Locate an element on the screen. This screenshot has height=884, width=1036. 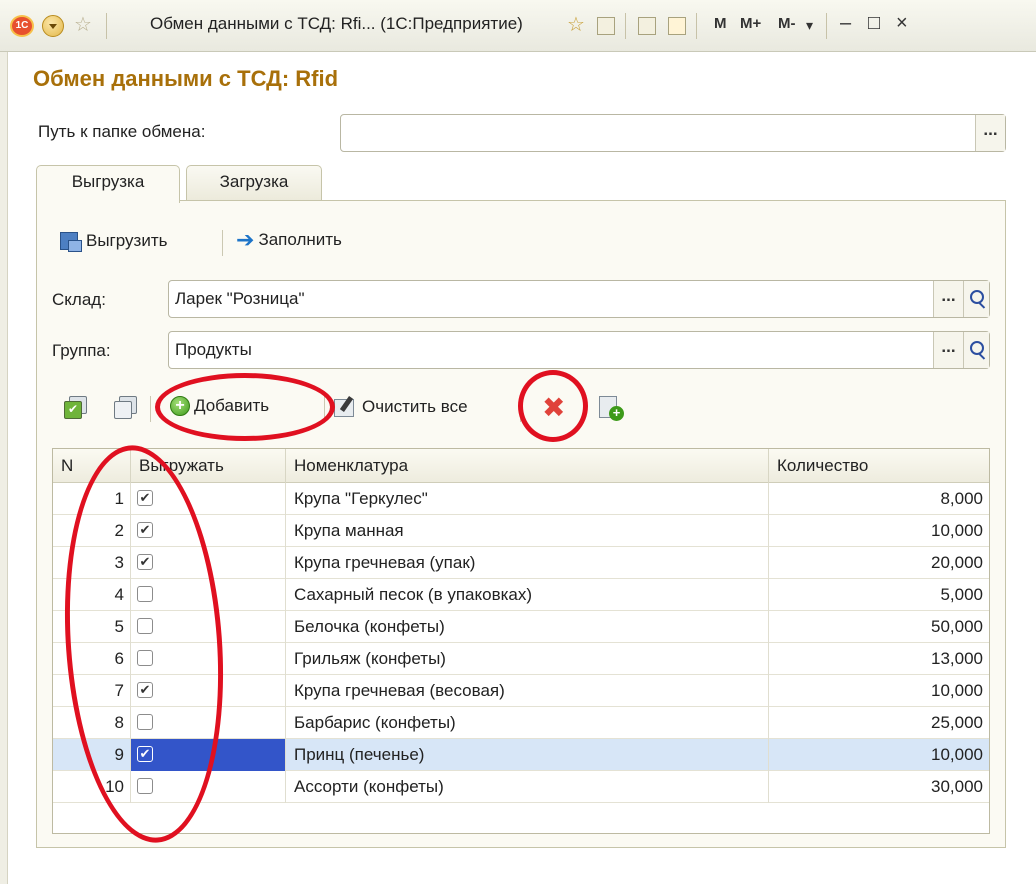
table-header: N Выгружать Номенклатура Количество is located at coordinates (521, 466).